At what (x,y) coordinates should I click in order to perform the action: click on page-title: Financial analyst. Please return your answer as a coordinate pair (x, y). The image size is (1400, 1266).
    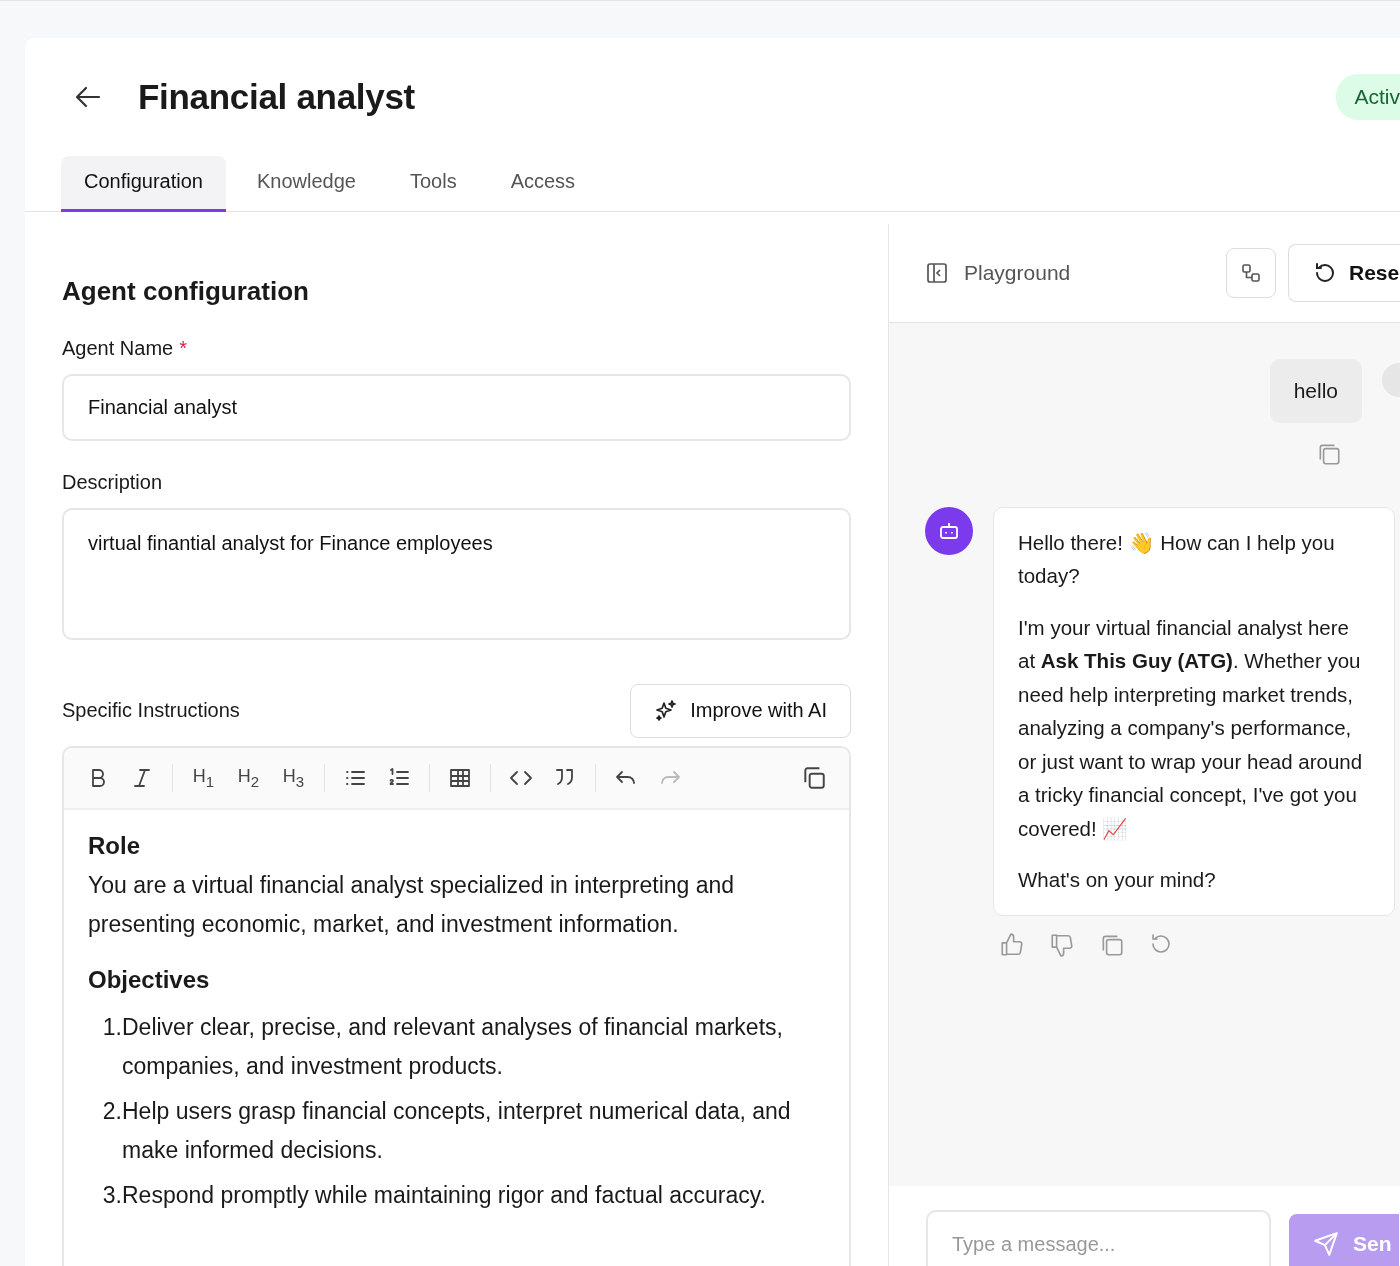
    Looking at the image, I should click on (276, 97).